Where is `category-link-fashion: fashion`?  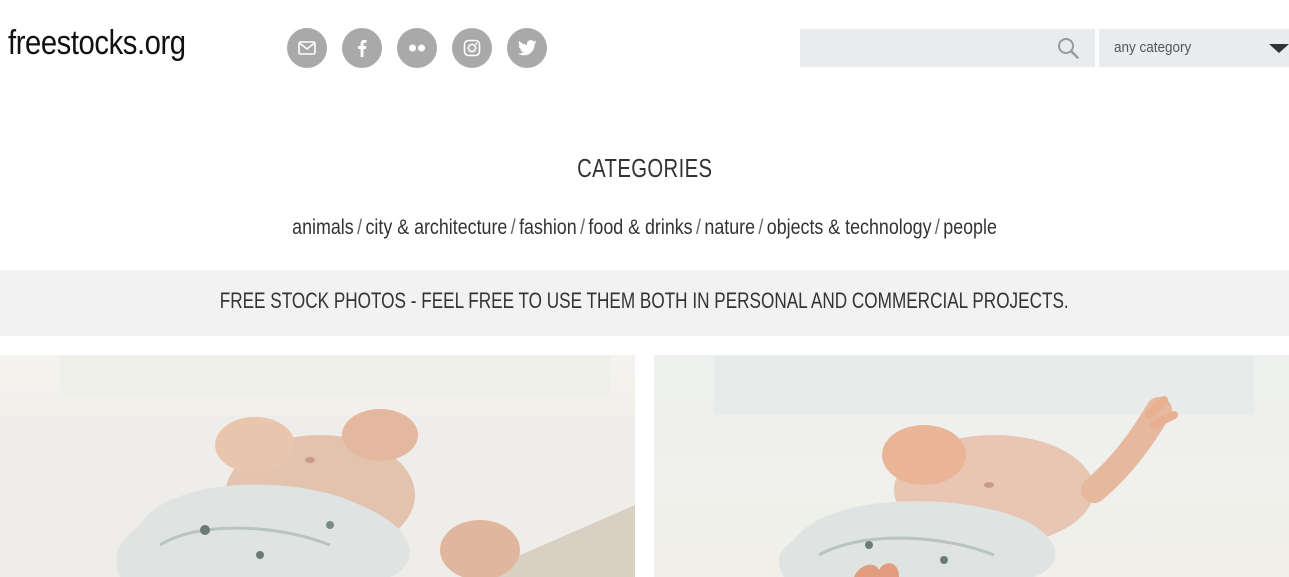
category-link-fashion: fashion is located at coordinates (548, 227).